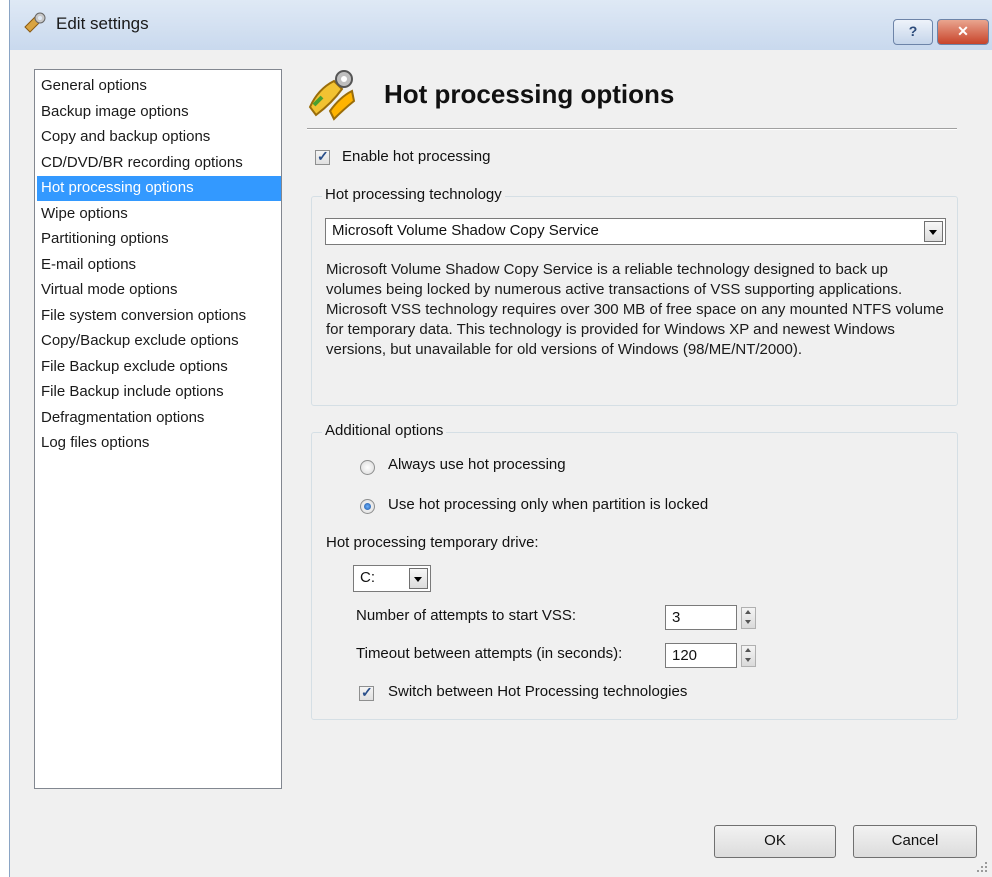 This screenshot has height=877, width=992. I want to click on list-item-defragmentation: Defragmentation options, so click(159, 418).